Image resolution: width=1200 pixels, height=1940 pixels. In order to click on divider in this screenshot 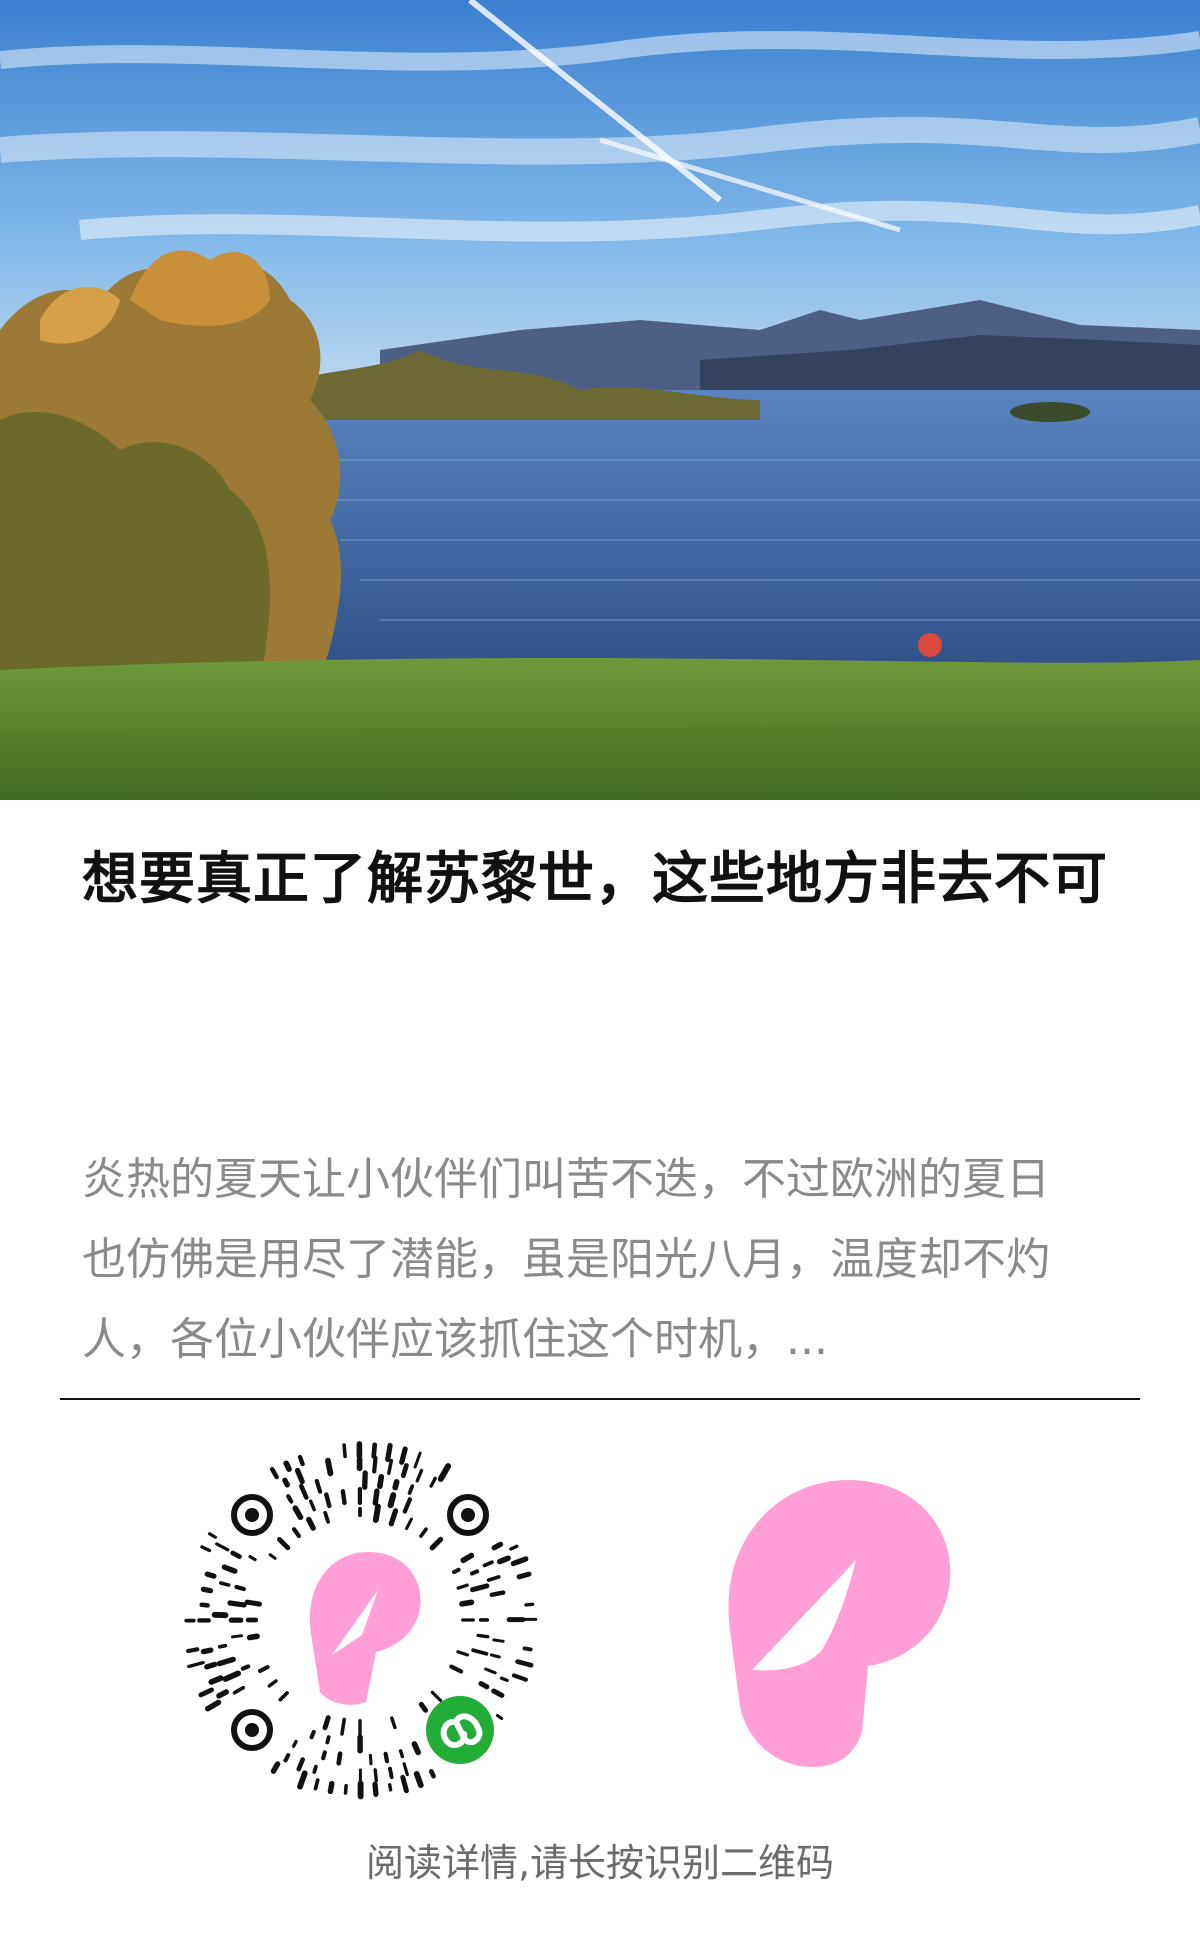, I will do `click(600, 1399)`.